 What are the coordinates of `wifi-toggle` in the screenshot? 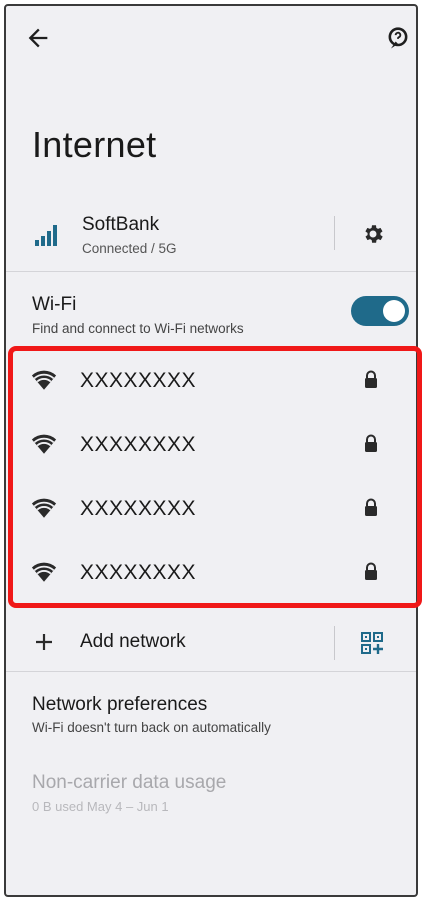 It's located at (380, 311).